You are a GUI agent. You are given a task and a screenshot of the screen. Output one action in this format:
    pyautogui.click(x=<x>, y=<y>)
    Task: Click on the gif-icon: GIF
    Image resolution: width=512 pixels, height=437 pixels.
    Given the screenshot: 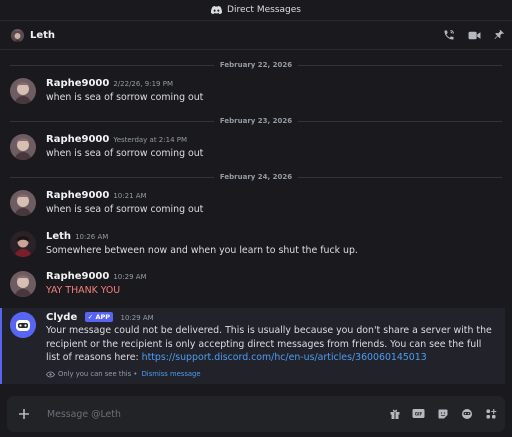 What is the action you would take?
    pyautogui.click(x=418, y=413)
    